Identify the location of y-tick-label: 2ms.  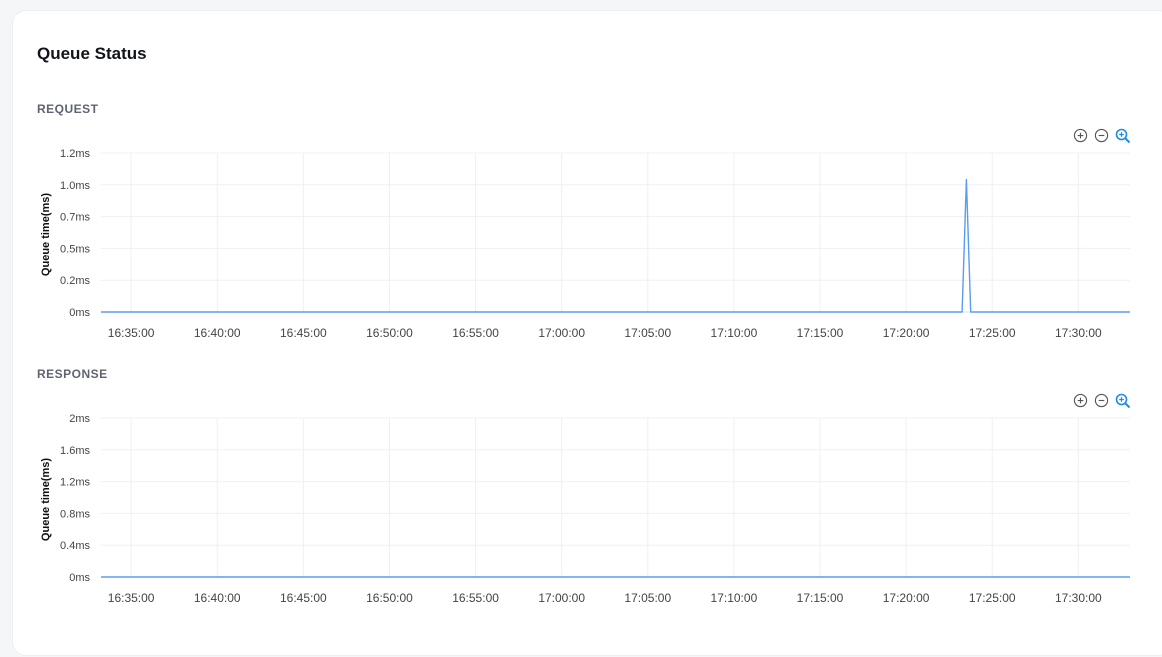
(79, 419).